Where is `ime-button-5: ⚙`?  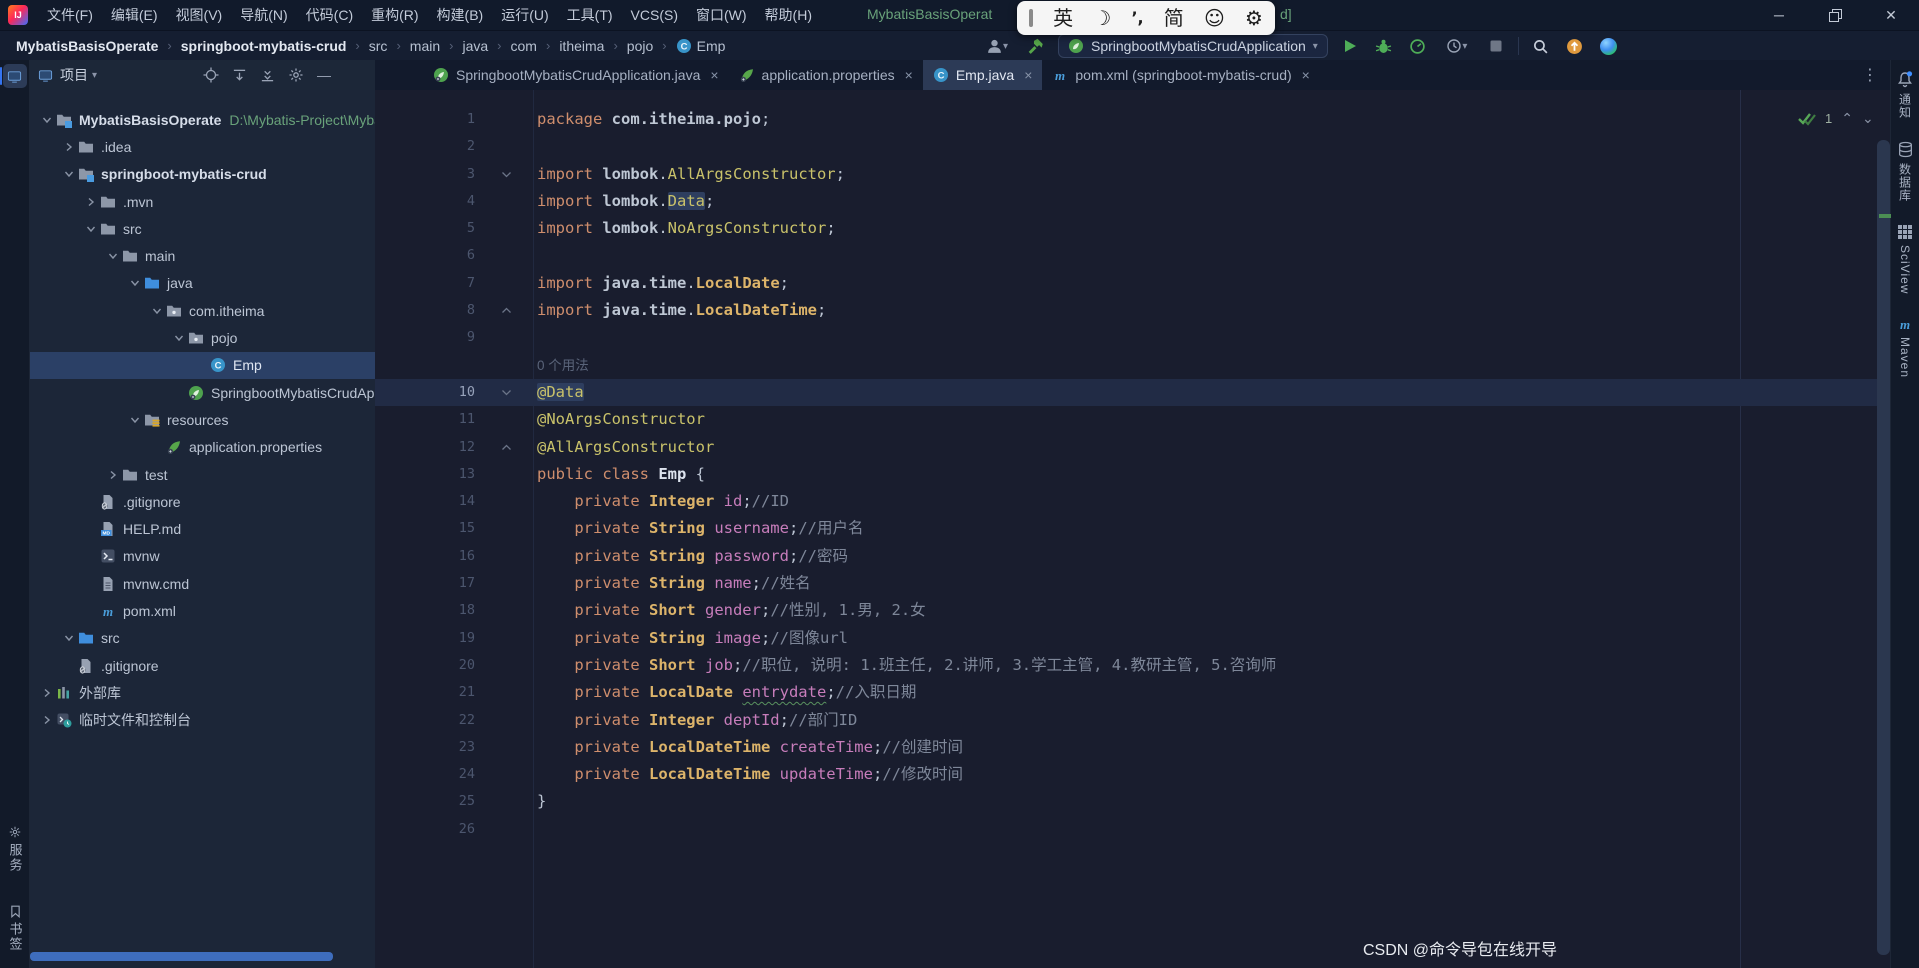 ime-button-5: ⚙ is located at coordinates (1254, 18).